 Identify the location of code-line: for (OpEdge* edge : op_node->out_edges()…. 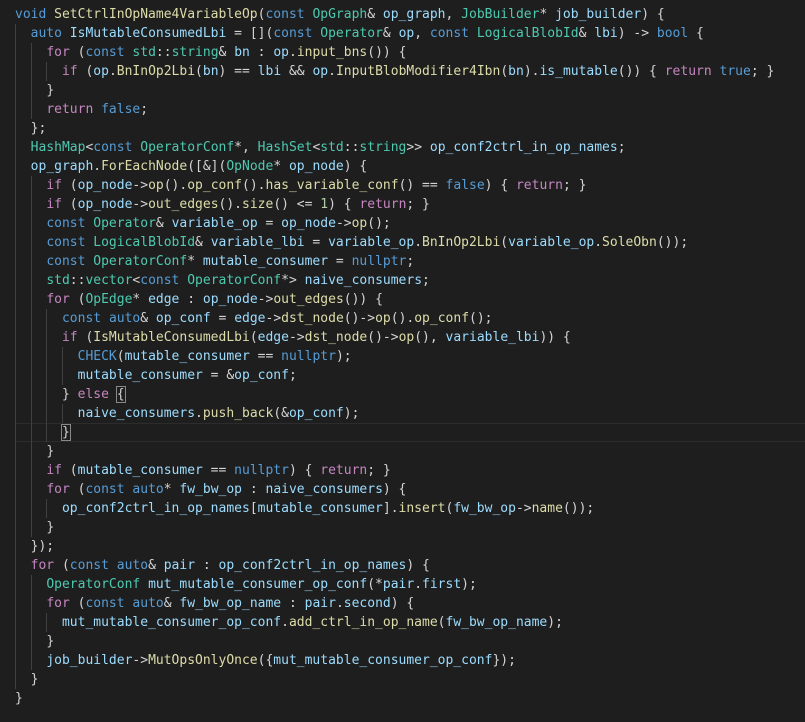
(410, 299).